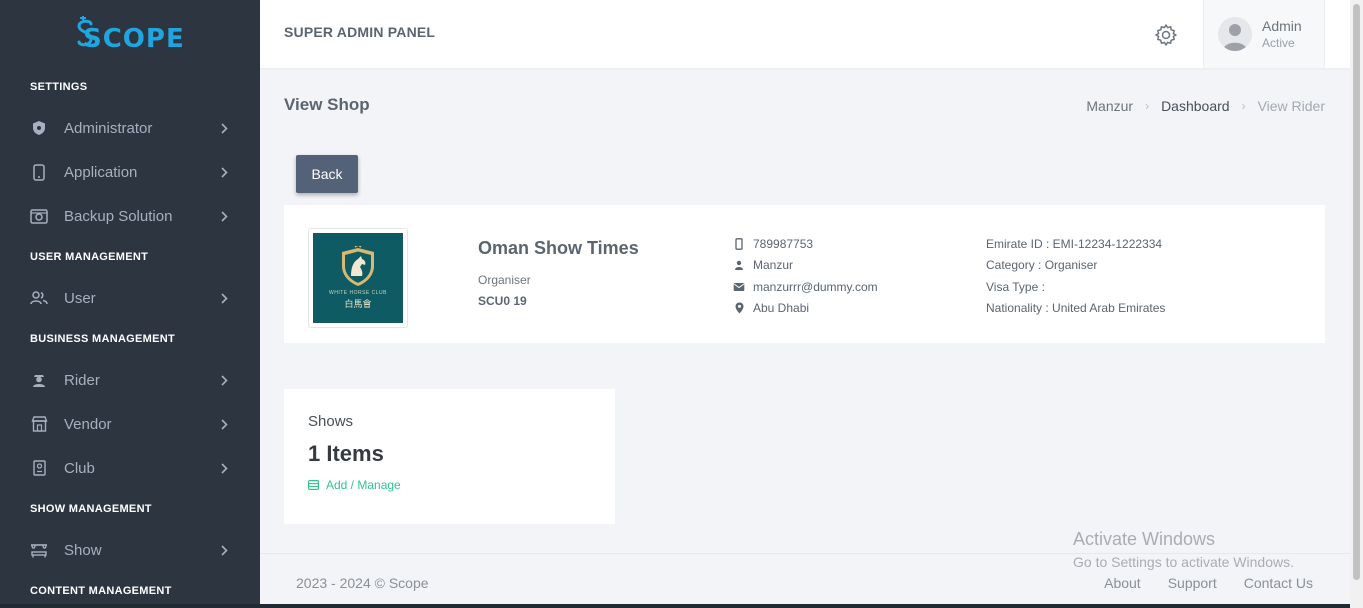  I want to click on page-title: View Shop, so click(327, 104).